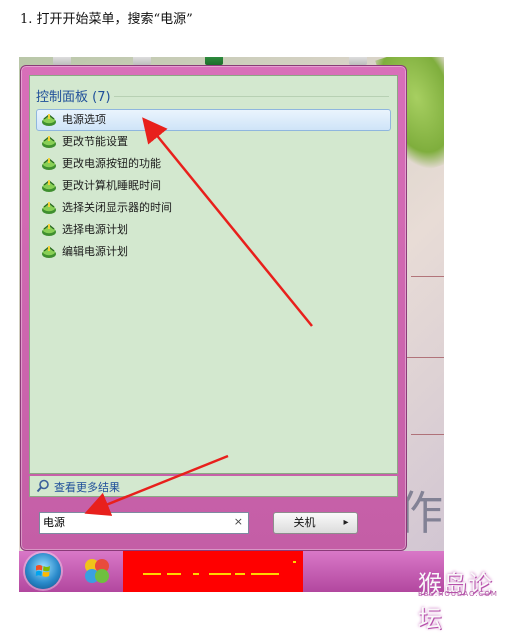 This screenshot has width=514, height=634. What do you see at coordinates (111, 185) in the screenshot?
I see `result-item-label: 更改计算机睡眠时间` at bounding box center [111, 185].